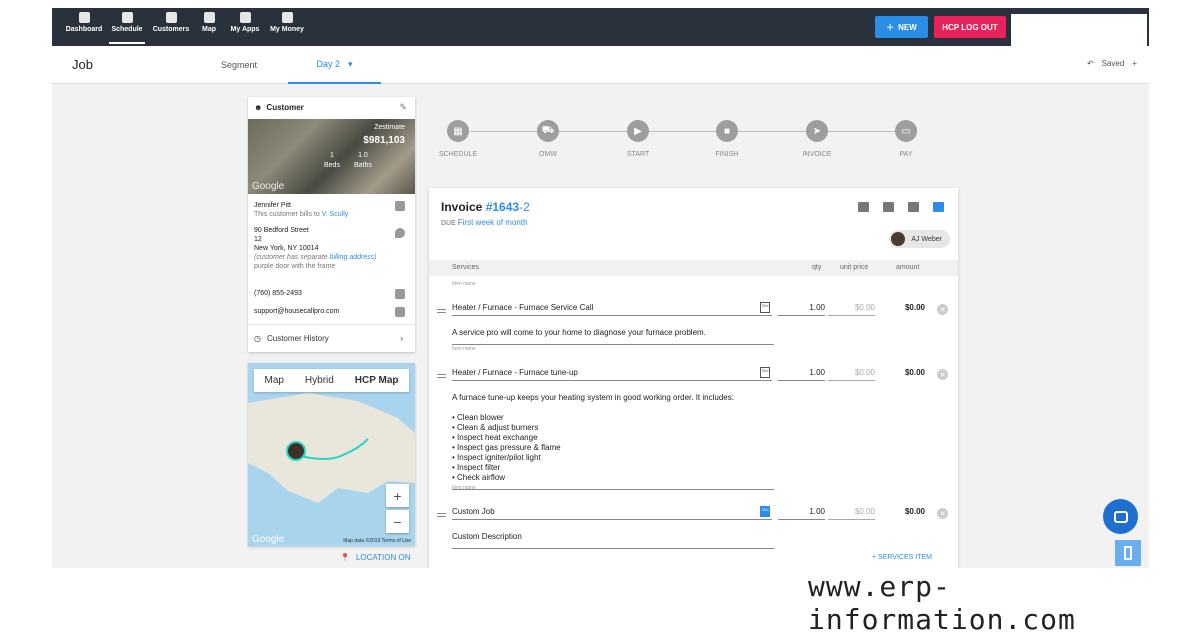 This screenshot has width=1200, height=636. Describe the element at coordinates (258, 239) in the screenshot. I see `address-line-2: 12` at that location.